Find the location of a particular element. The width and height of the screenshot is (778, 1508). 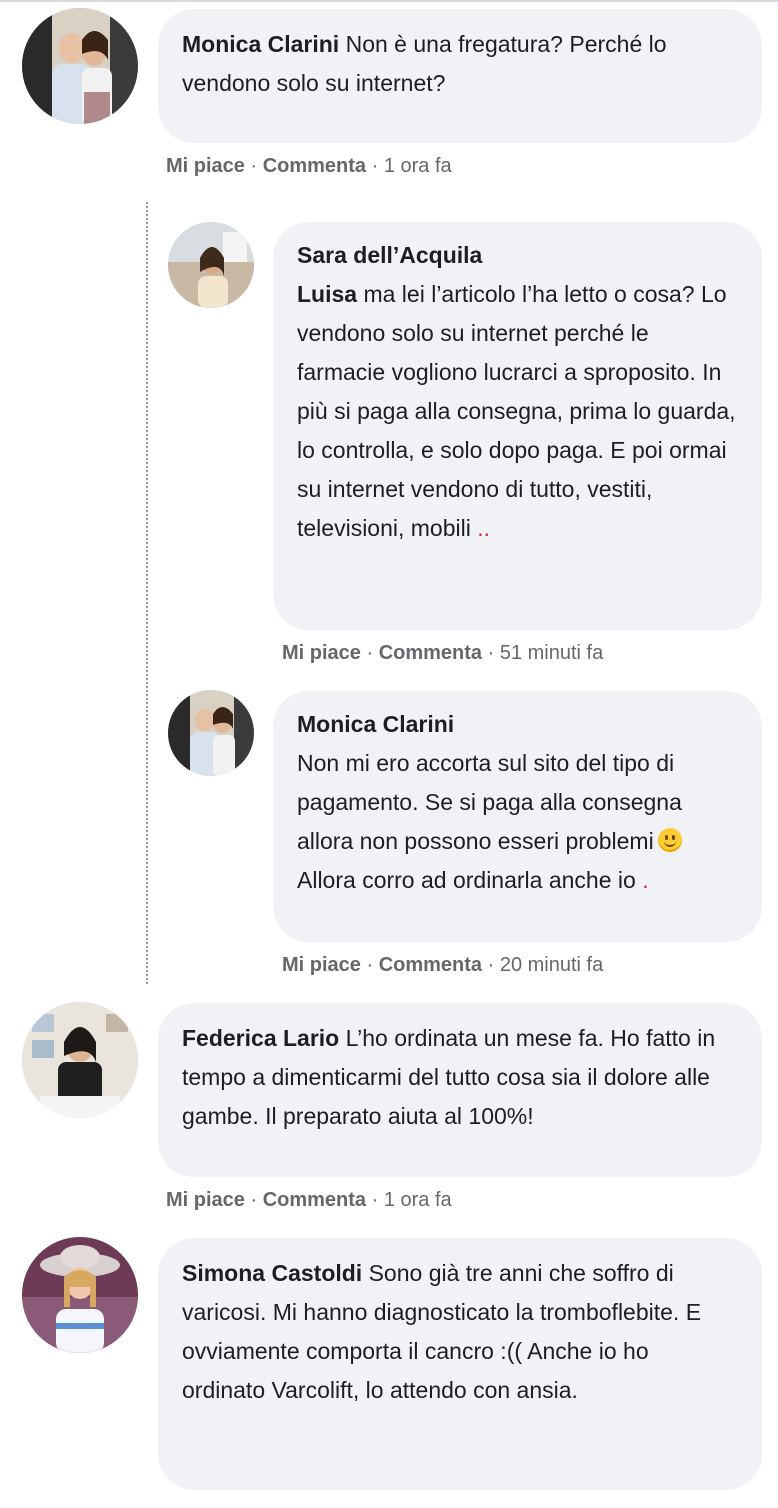

top-divider is located at coordinates (389, 1).